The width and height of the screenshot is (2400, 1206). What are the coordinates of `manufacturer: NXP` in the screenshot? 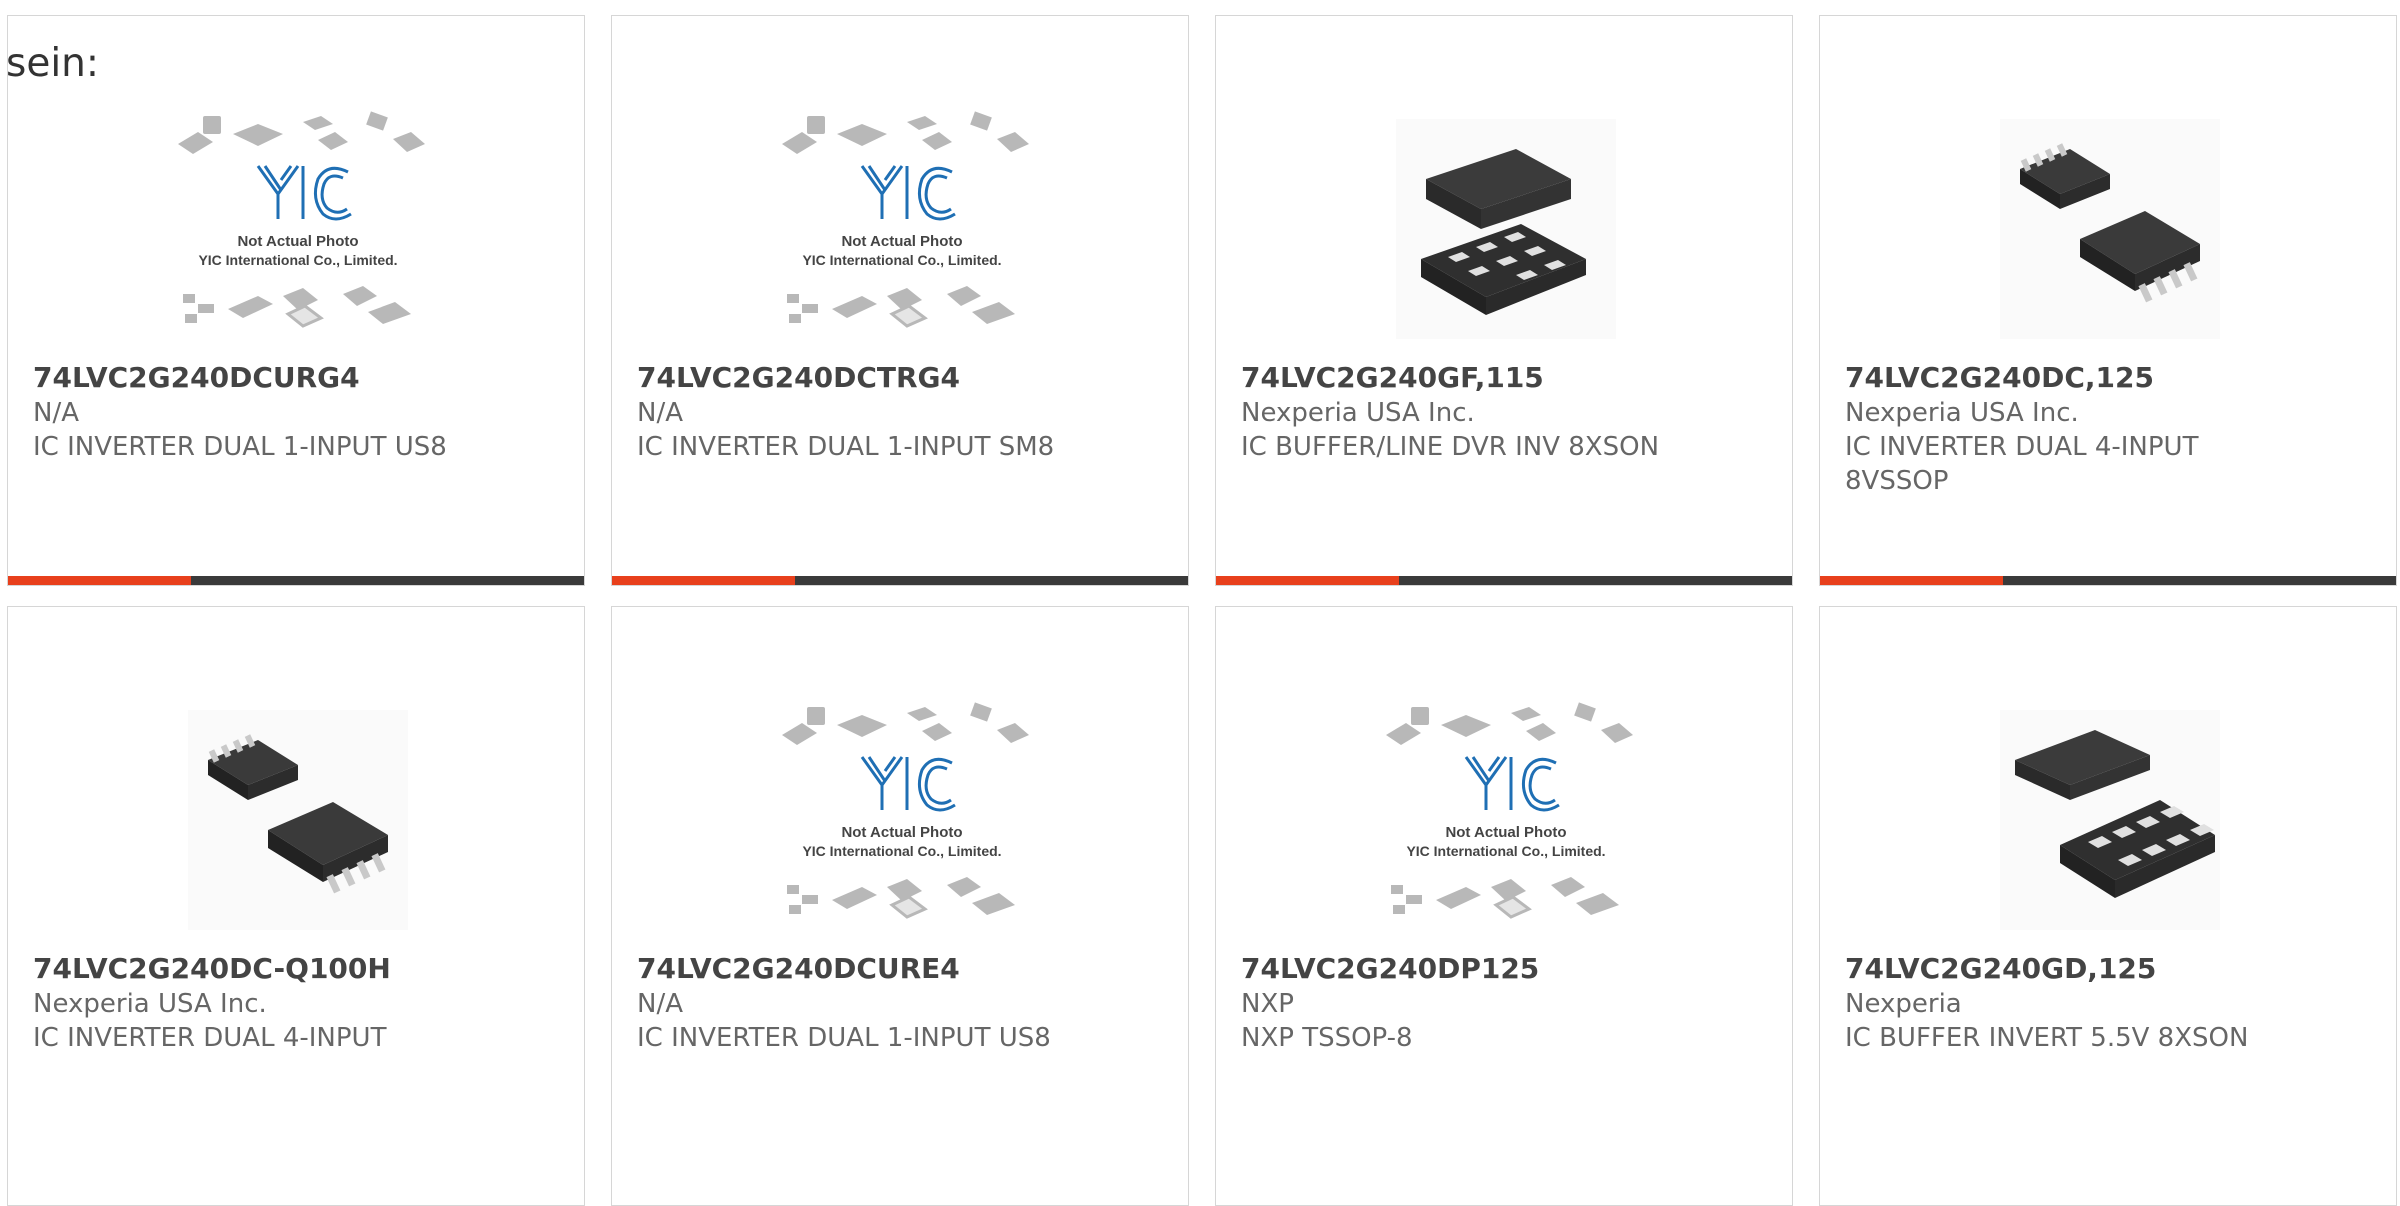 It's located at (1267, 1004).